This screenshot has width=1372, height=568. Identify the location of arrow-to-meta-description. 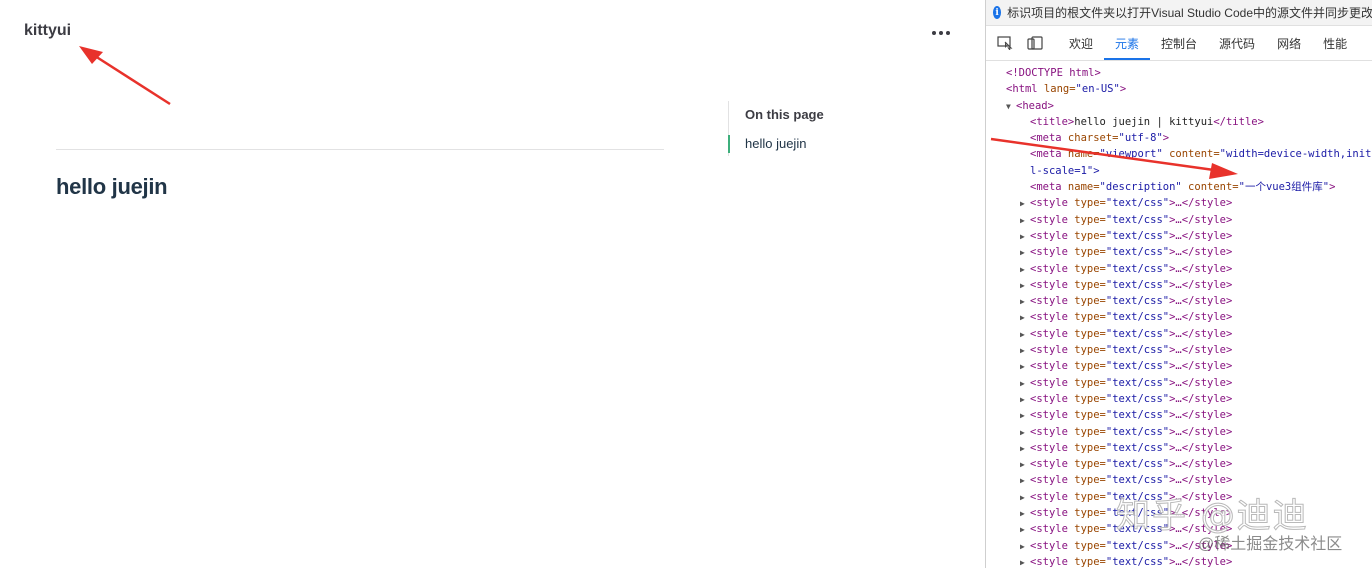
(1114, 158).